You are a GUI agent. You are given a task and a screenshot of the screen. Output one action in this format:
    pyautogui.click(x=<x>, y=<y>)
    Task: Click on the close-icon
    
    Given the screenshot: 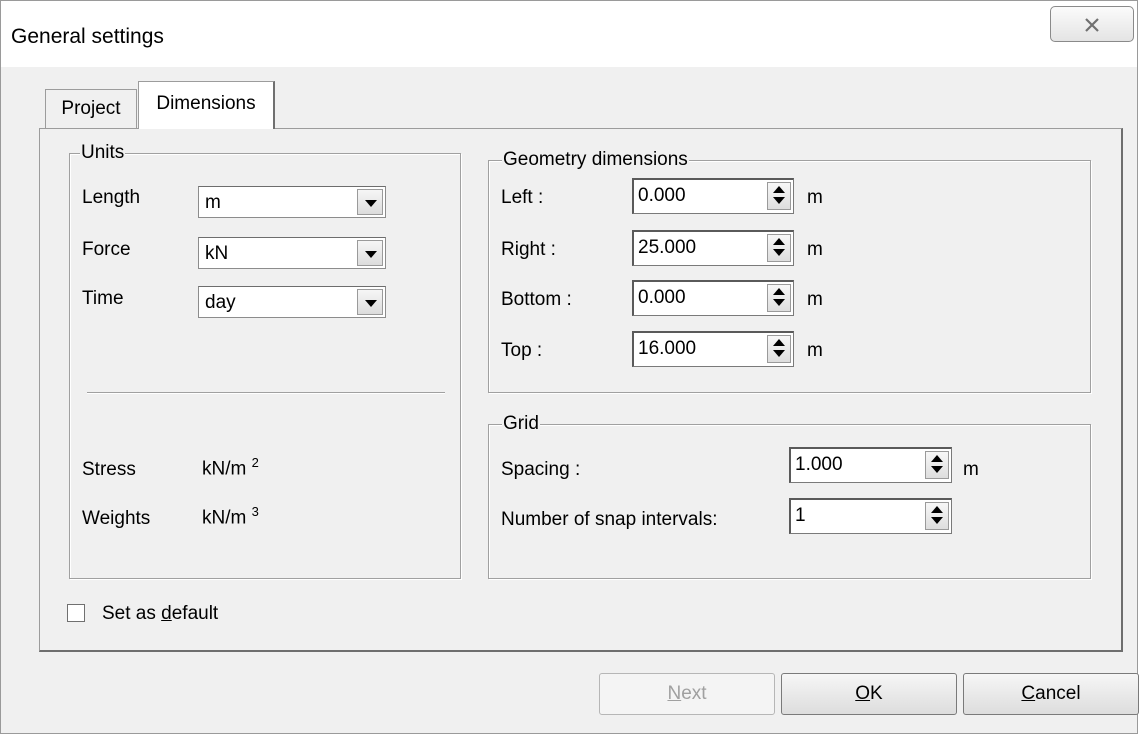 What is the action you would take?
    pyautogui.click(x=1092, y=25)
    